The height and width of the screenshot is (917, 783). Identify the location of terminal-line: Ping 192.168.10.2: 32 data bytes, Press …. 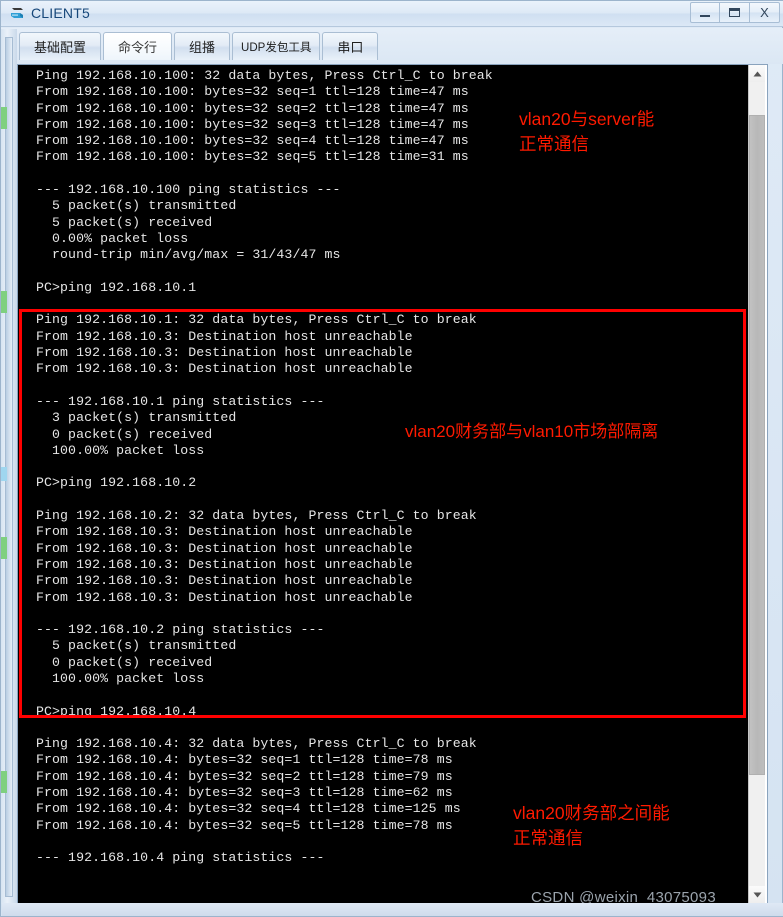
(256, 516).